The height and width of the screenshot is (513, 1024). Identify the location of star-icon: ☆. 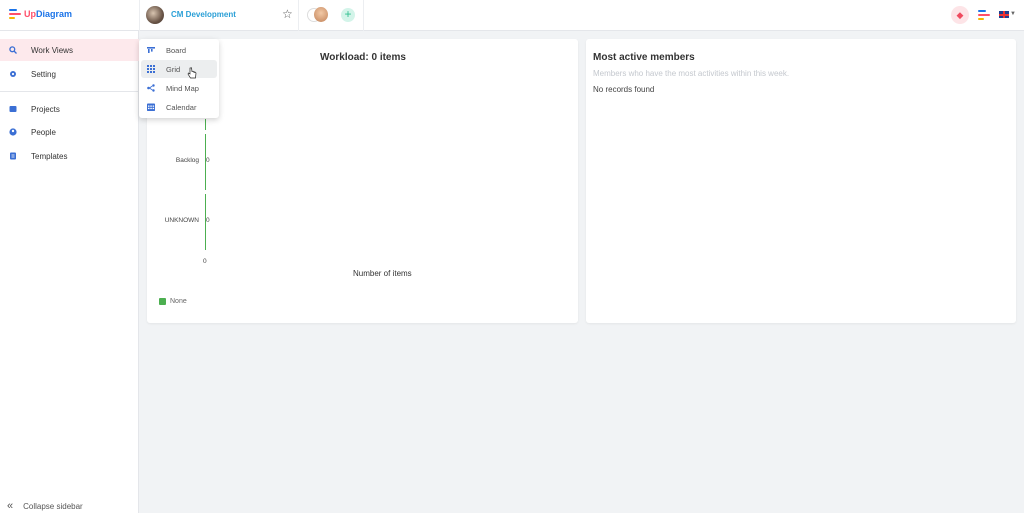
(287, 14).